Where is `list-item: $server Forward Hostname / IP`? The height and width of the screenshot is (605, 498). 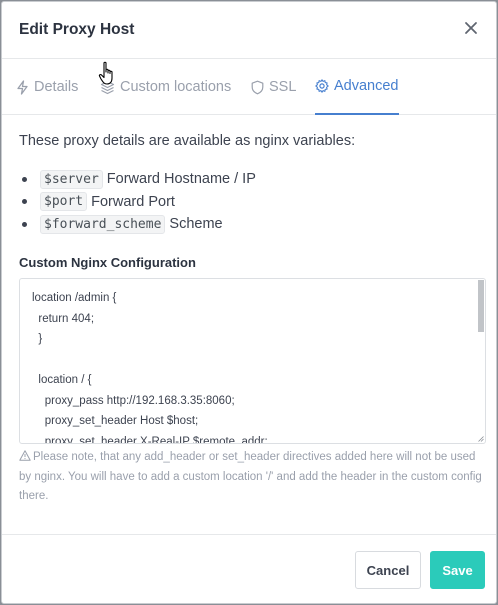
list-item: $server Forward Hostname / IP is located at coordinates (139, 179).